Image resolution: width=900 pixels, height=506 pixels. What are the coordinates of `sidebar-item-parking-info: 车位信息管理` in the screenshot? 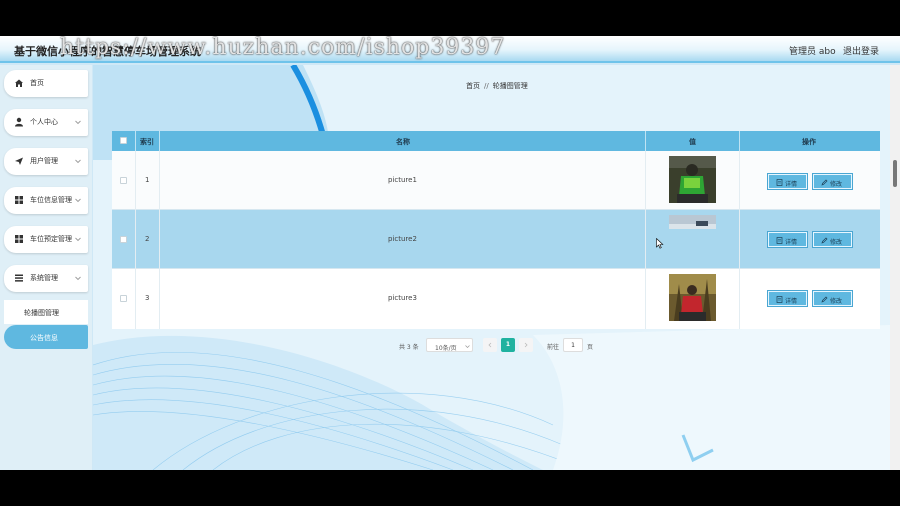 It's located at (46, 200).